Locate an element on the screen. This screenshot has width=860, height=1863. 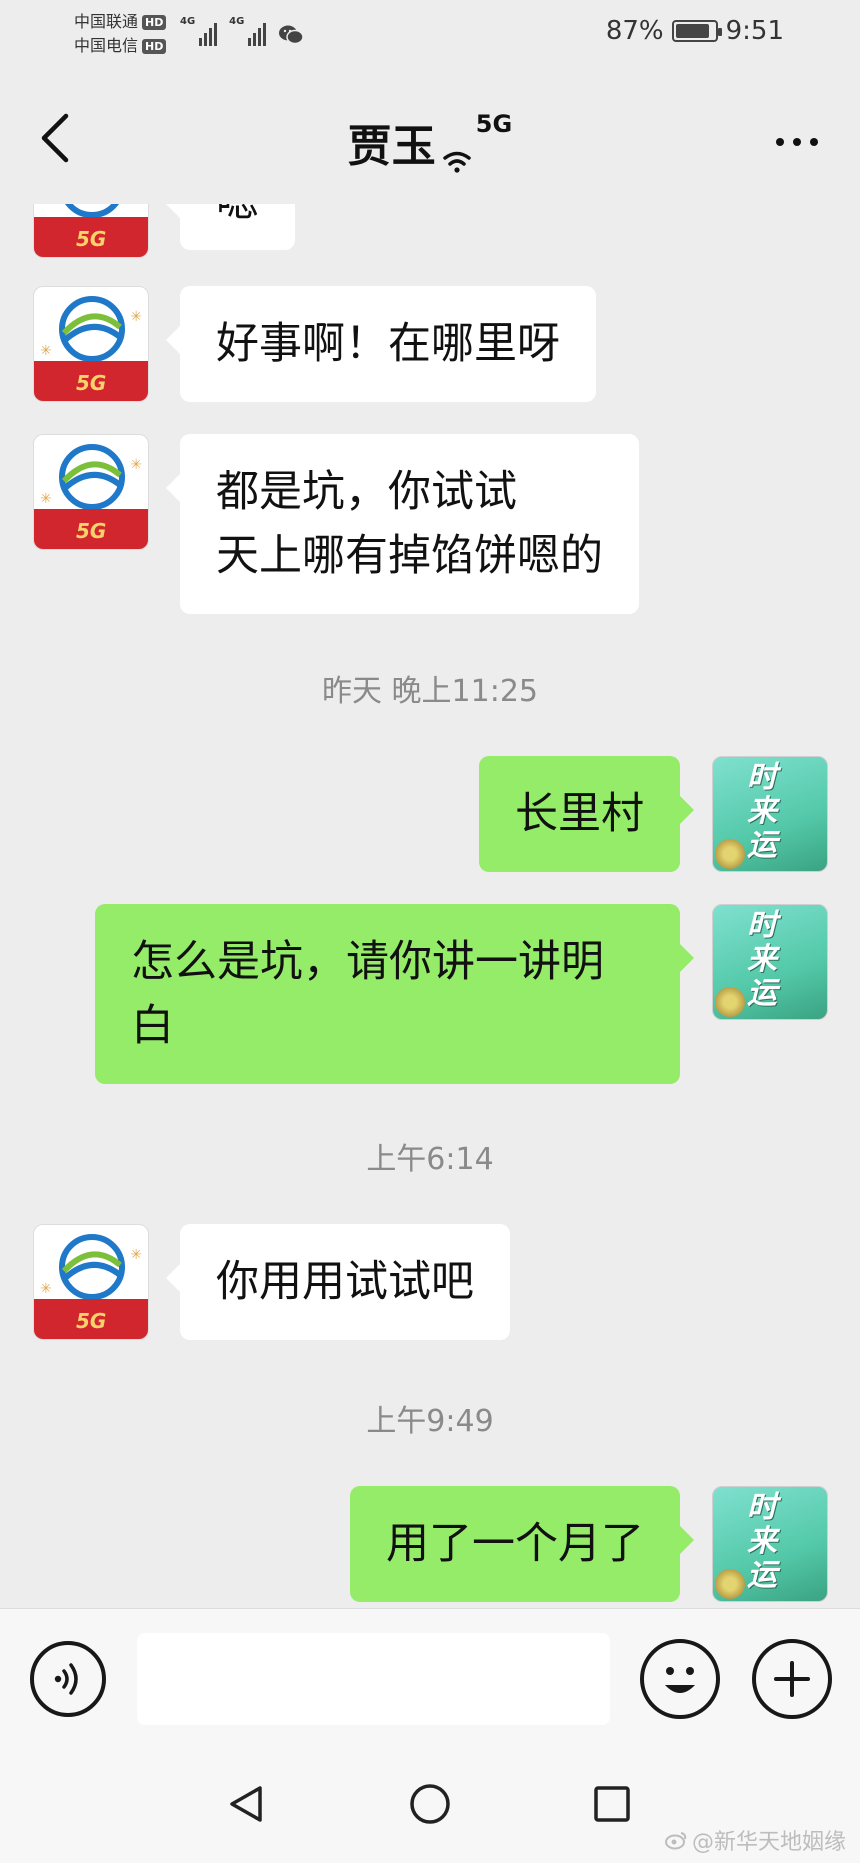
system-navigation-bar: @新华天地姻缘 is located at coordinates (430, 1802).